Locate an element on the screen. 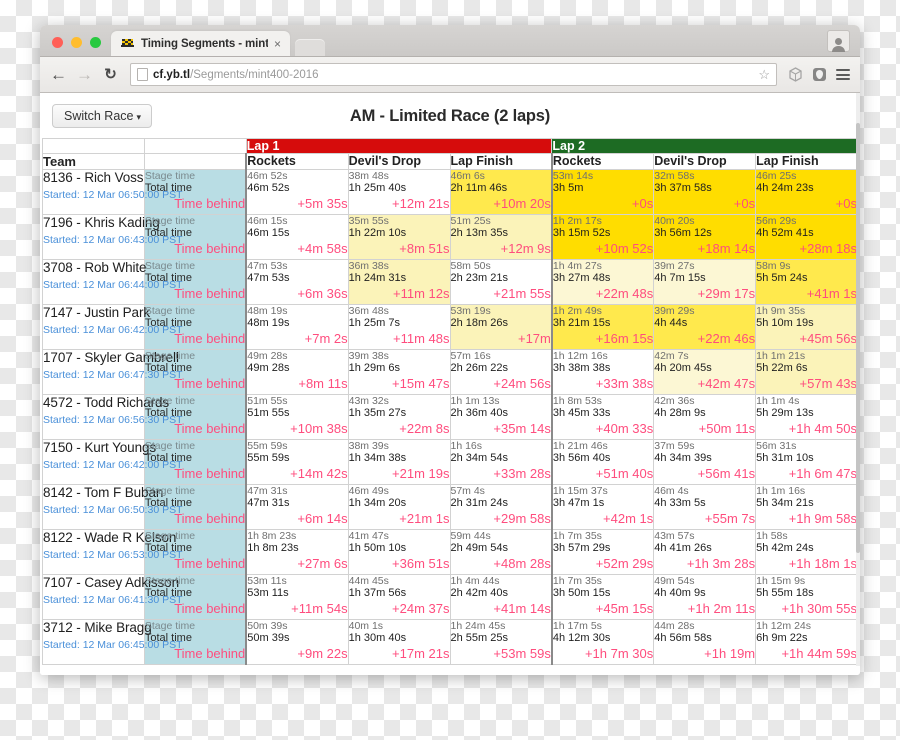 The image size is (900, 740). segment-cell: 46m 6s 2h 11m 46s +10m 20s is located at coordinates (501, 192).